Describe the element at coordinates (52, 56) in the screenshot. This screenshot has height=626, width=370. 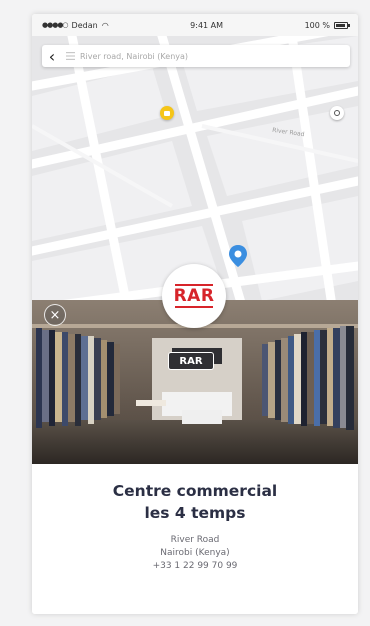
I see `chevron-left-icon: ‹` at that location.